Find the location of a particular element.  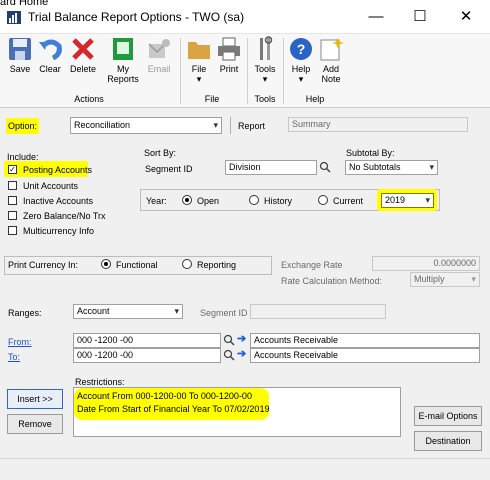

restriction-item: Account From 000-1200-00 To 000-1200-00 is located at coordinates (164, 396).